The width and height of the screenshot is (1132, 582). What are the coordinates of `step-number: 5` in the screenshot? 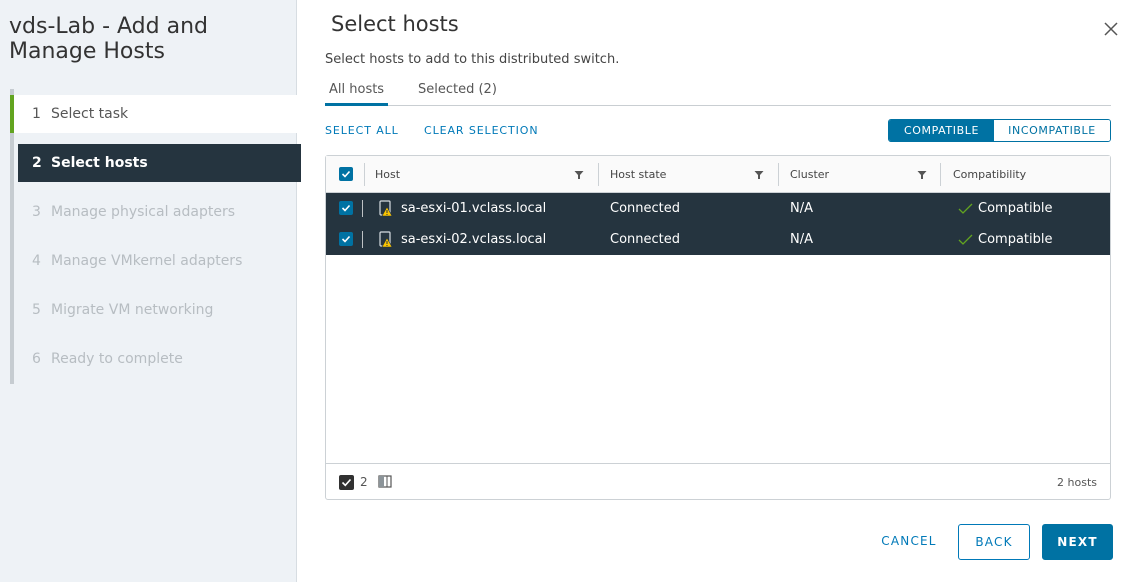 It's located at (36, 310).